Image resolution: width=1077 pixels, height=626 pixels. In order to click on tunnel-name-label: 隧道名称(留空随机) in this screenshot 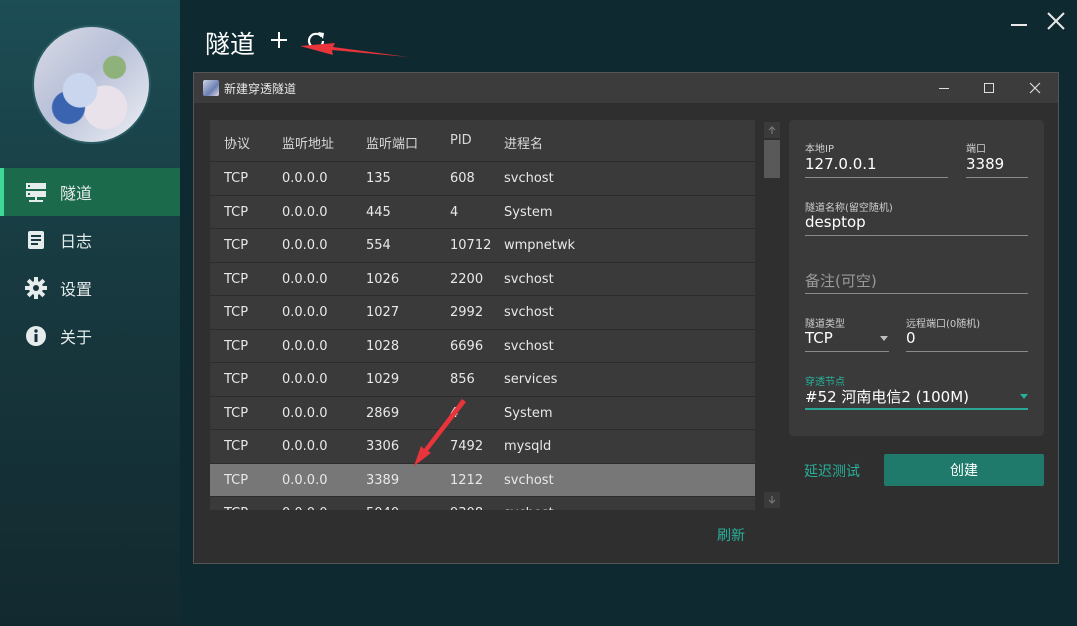, I will do `click(849, 208)`.